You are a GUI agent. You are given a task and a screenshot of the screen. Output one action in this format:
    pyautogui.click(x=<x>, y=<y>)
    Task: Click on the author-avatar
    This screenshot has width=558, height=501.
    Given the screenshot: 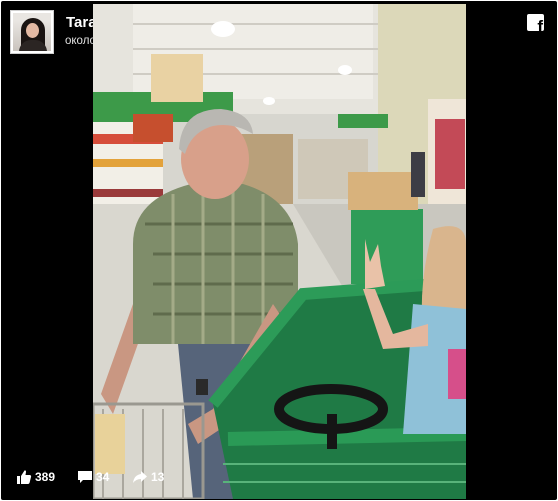 What is the action you would take?
    pyautogui.click(x=32, y=32)
    